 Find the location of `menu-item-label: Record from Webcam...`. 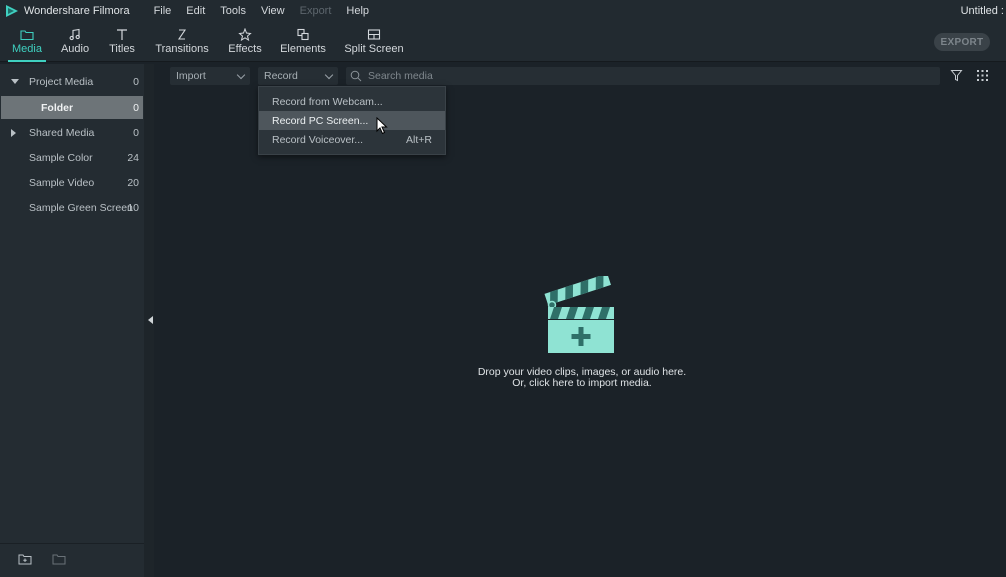

menu-item-label: Record from Webcam... is located at coordinates (327, 101).